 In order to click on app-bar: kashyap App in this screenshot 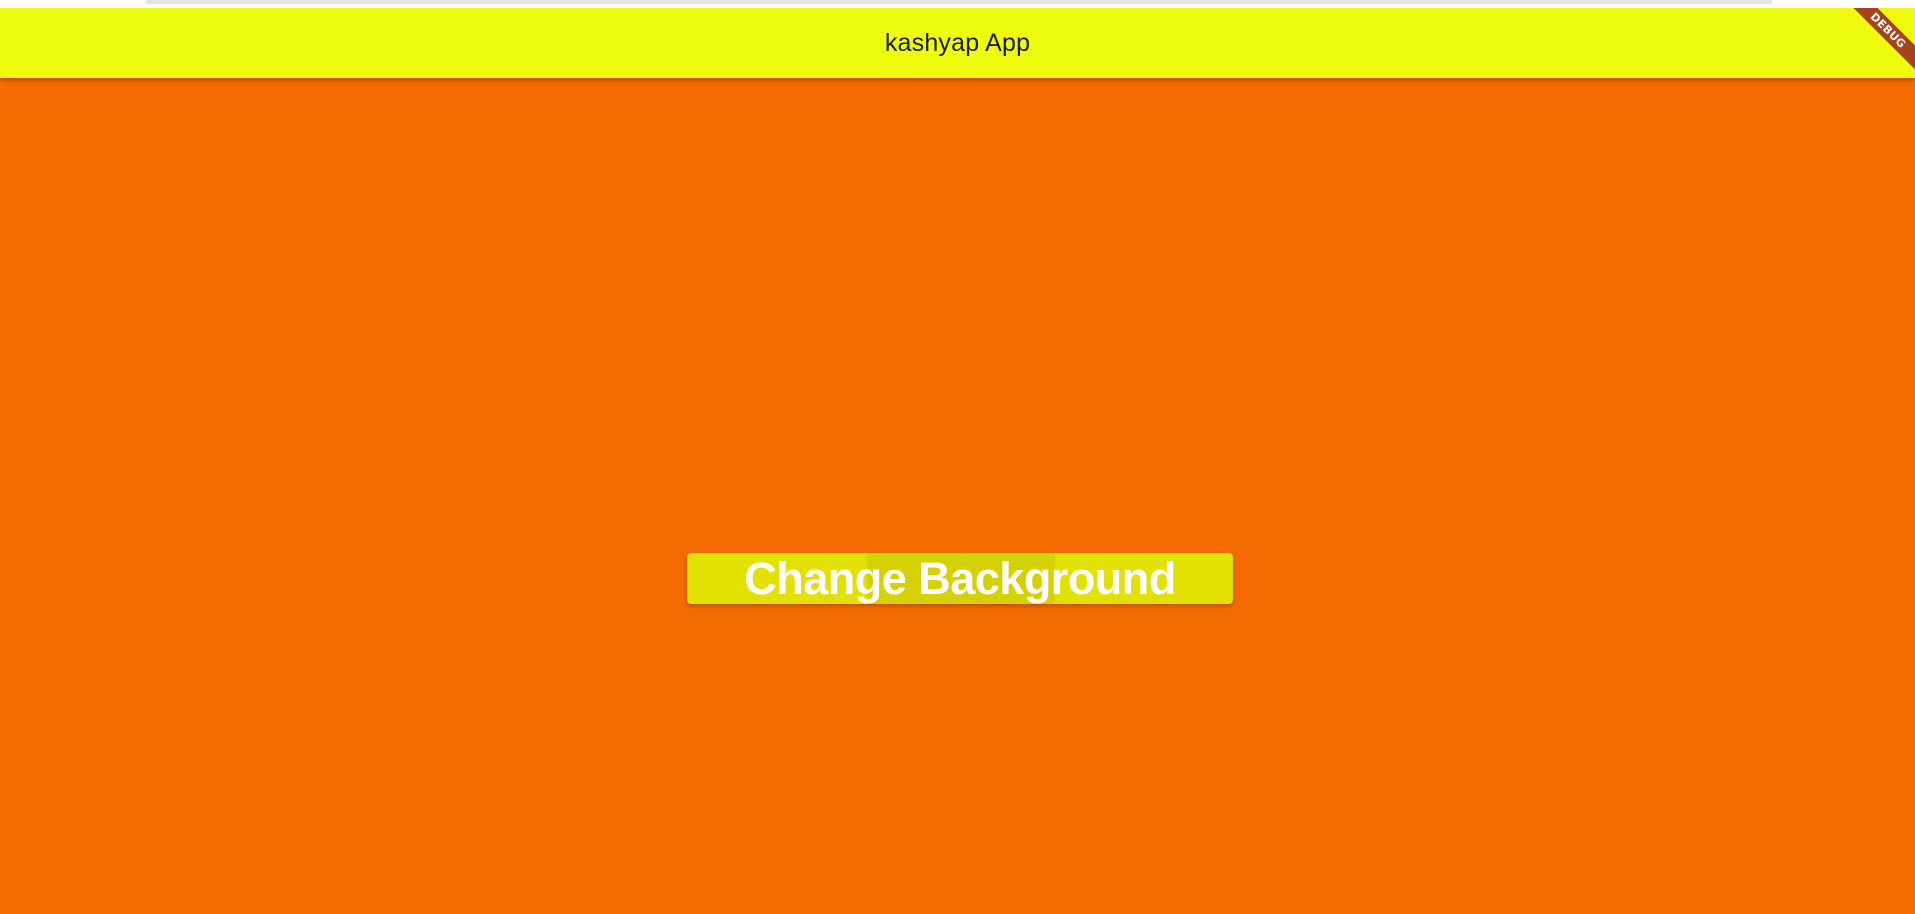, I will do `click(957, 43)`.